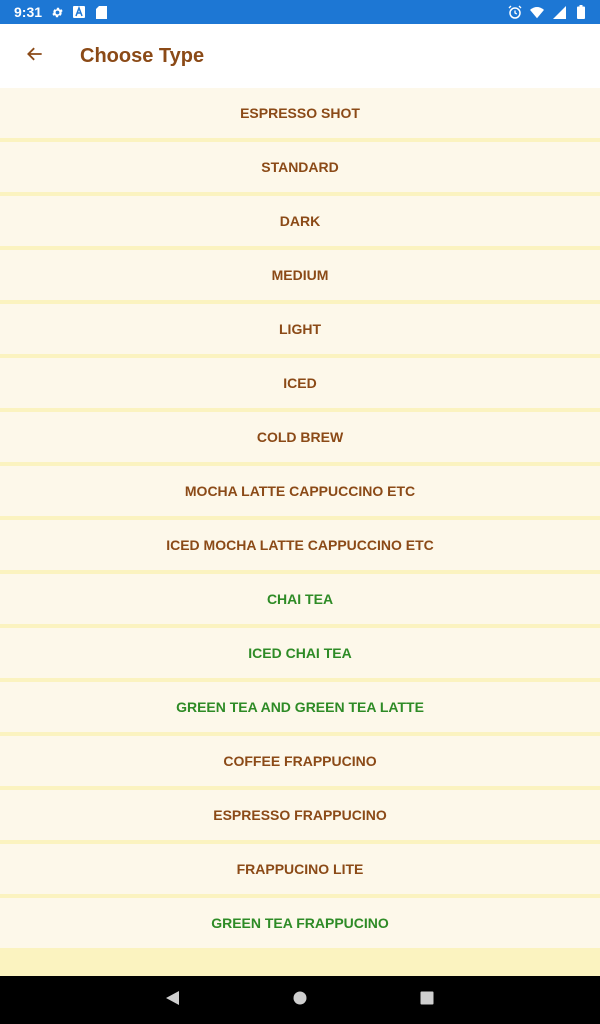  What do you see at coordinates (300, 383) in the screenshot?
I see `list-item-iced: ICED` at bounding box center [300, 383].